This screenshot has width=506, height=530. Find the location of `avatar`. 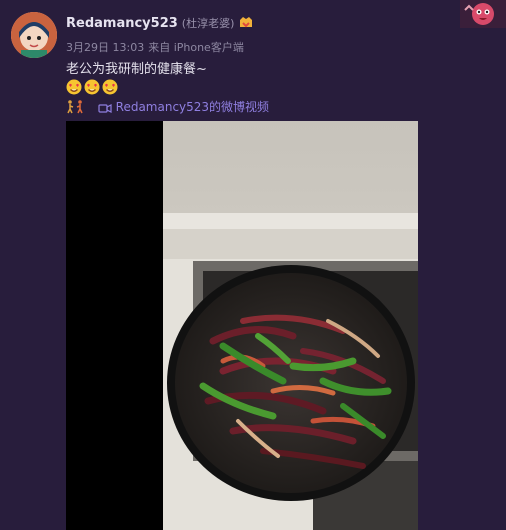

avatar is located at coordinates (34, 35).